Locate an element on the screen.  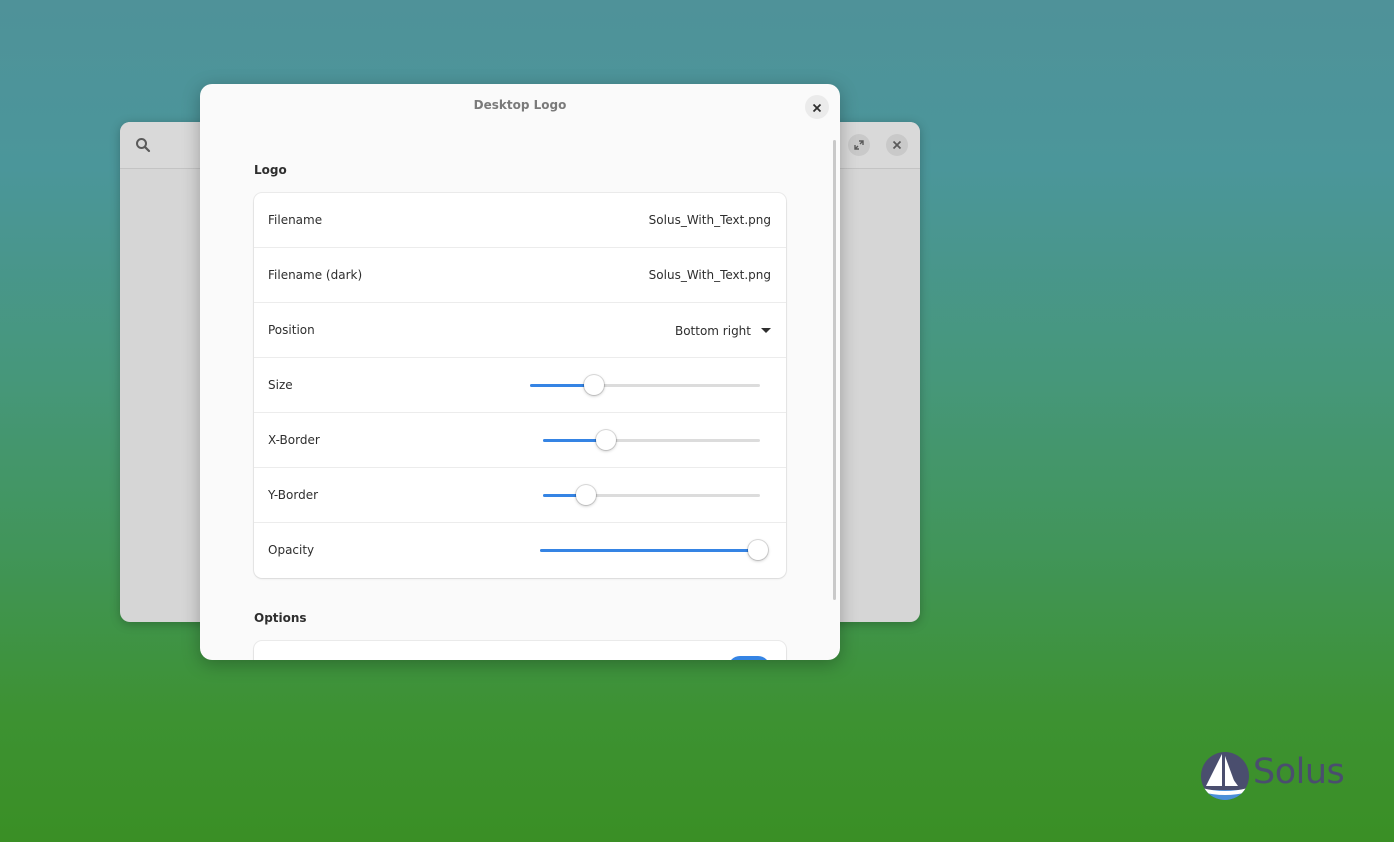
solus-logo: Solus is located at coordinates (1275, 776).